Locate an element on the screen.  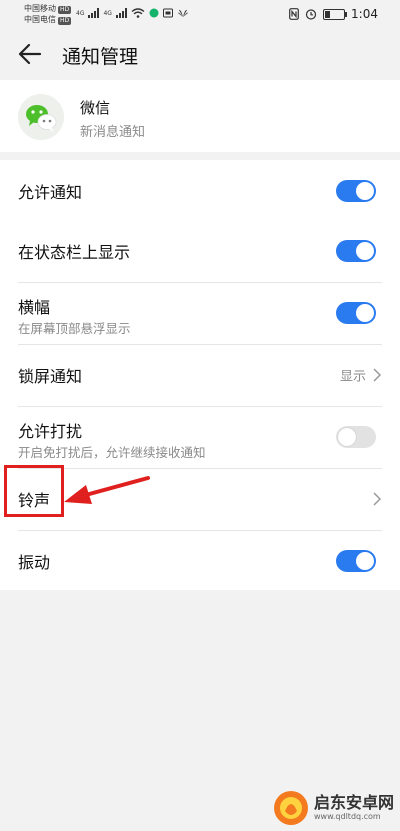
app-header: 通知管理 is located at coordinates (200, 55).